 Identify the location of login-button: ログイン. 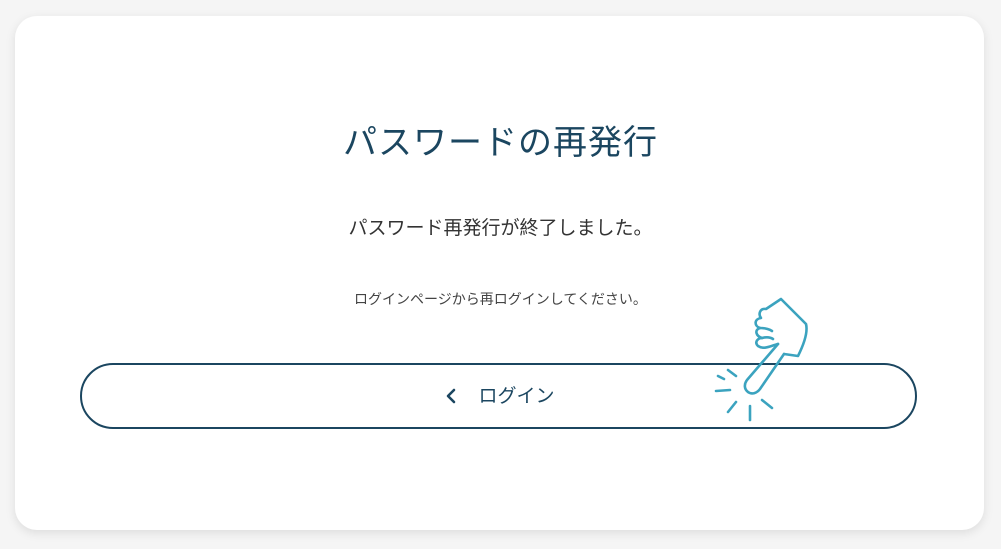
(498, 396).